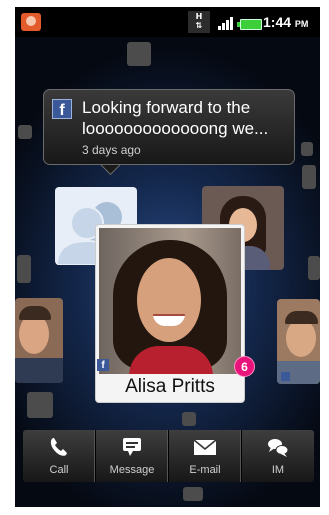  I want to click on status-text-line1: Looking forward to the, so click(166, 107).